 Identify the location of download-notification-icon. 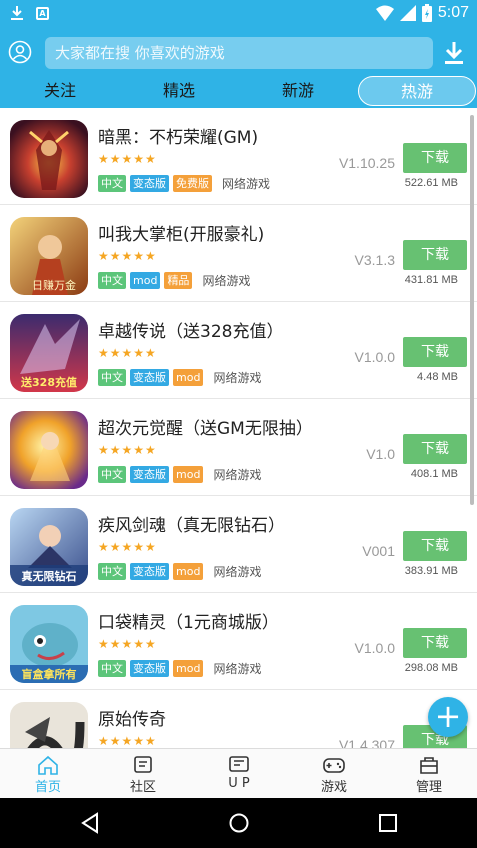
(17, 13).